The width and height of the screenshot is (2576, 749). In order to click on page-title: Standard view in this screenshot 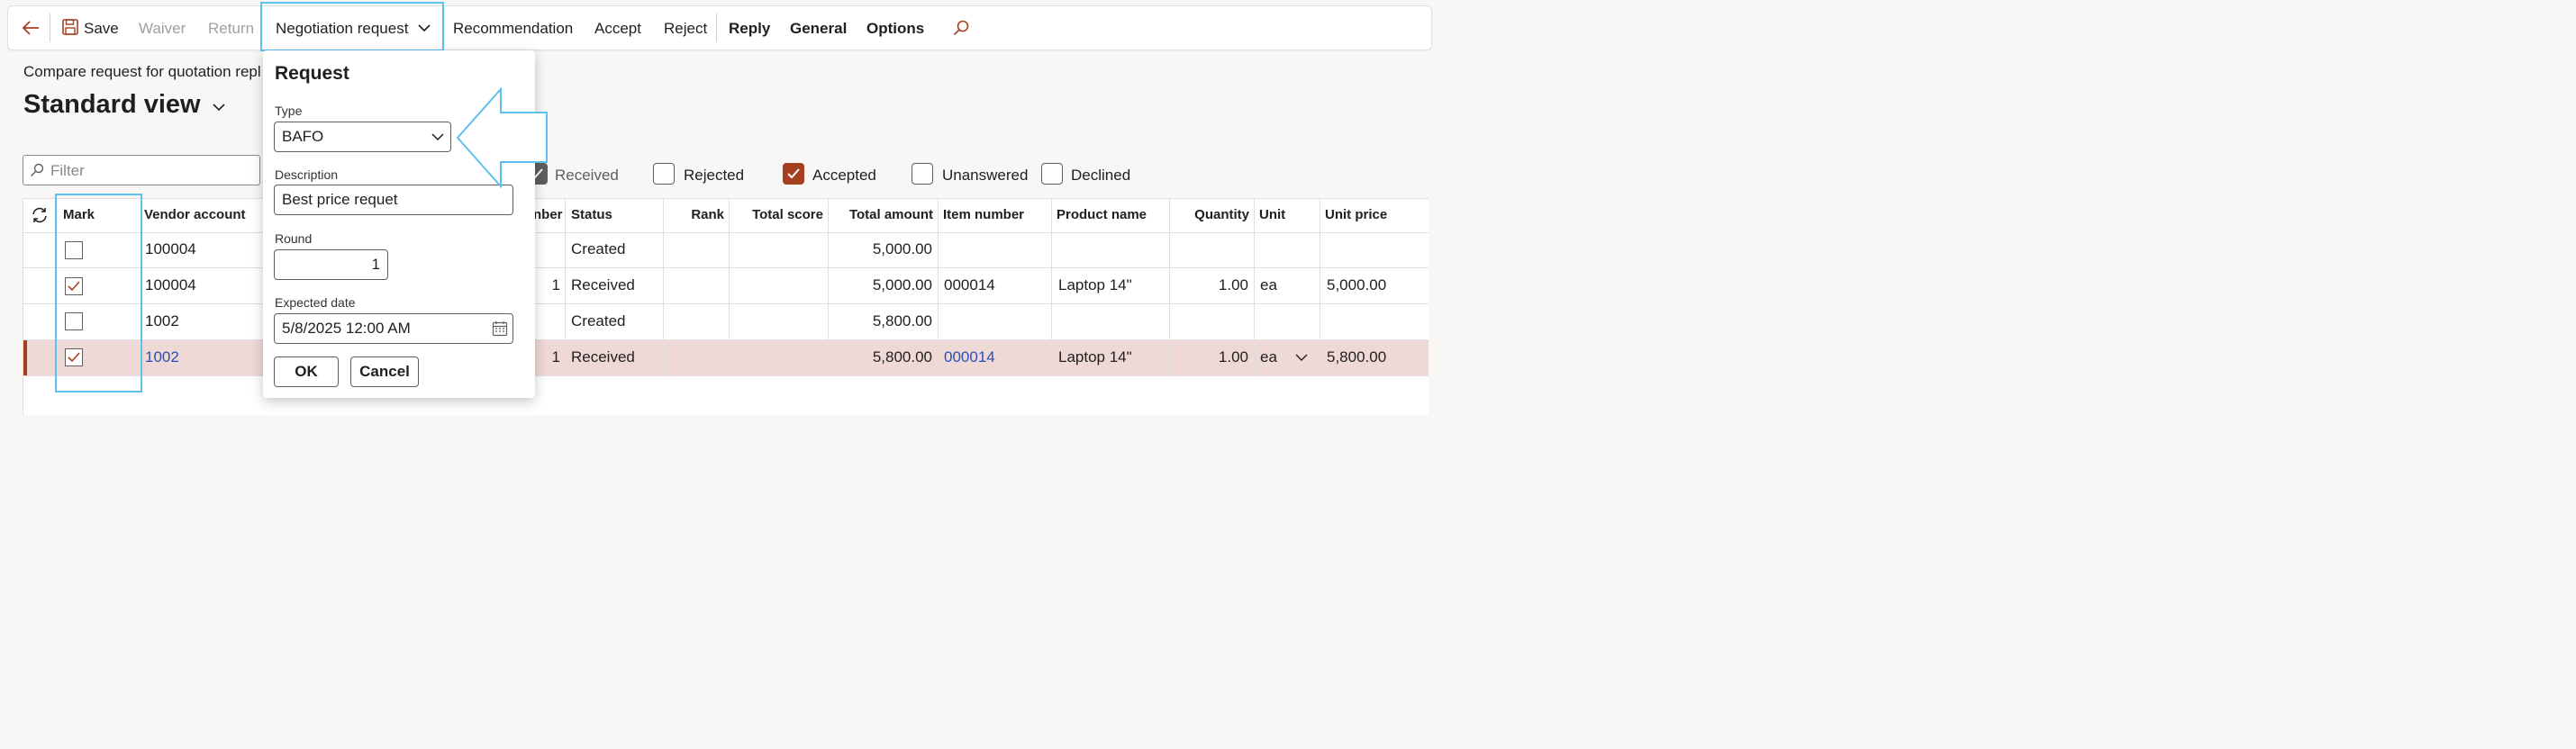, I will do `click(112, 104)`.